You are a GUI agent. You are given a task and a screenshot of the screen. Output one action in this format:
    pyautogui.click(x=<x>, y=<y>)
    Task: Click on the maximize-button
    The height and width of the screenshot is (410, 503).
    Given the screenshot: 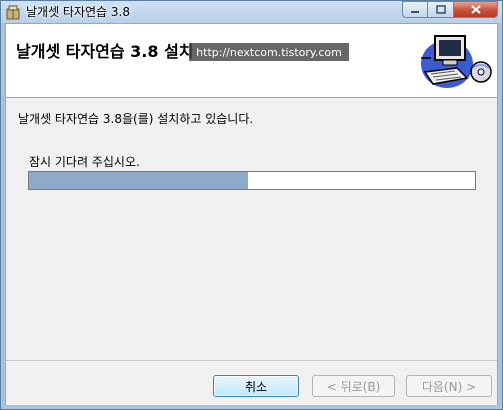 What is the action you would take?
    pyautogui.click(x=441, y=9)
    